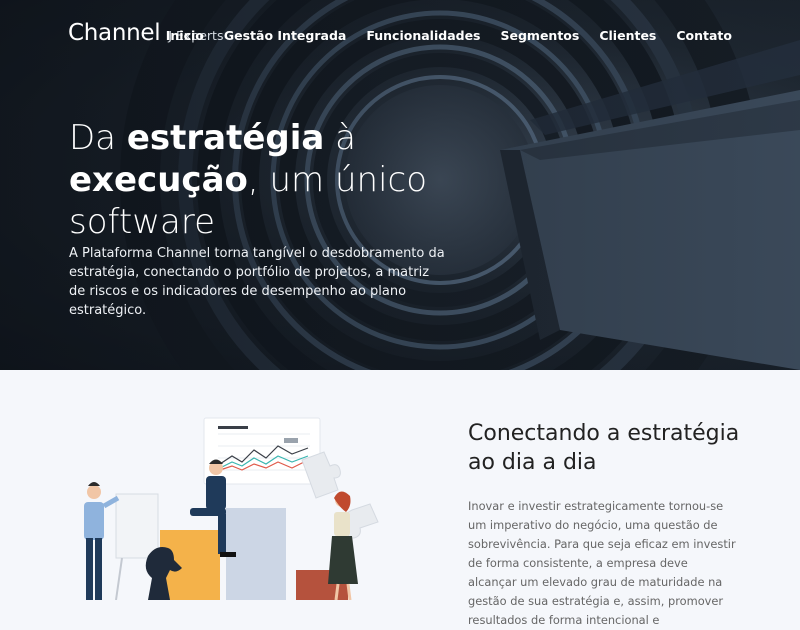 The image size is (800, 630). Describe the element at coordinates (285, 35) in the screenshot. I see `menu-item-gestao-integrada: Gestão Integrada` at that location.